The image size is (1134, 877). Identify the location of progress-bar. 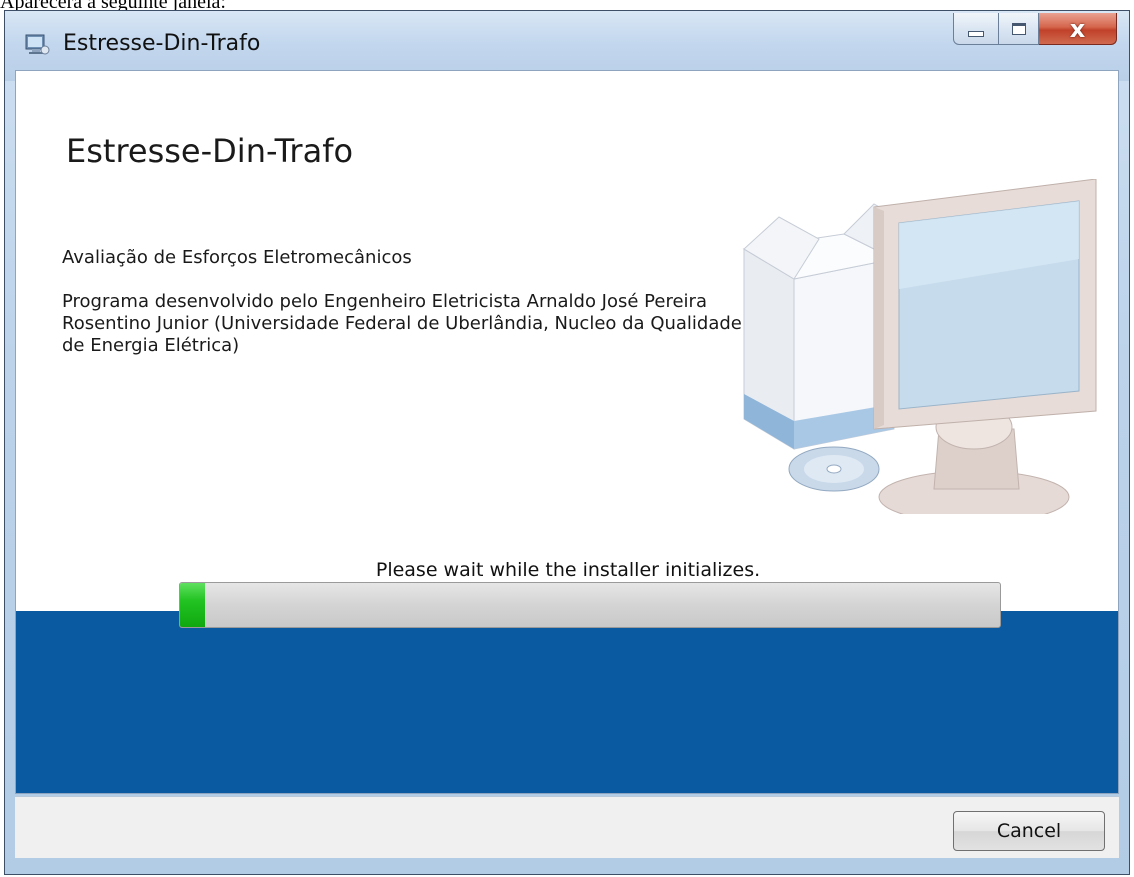
(590, 605).